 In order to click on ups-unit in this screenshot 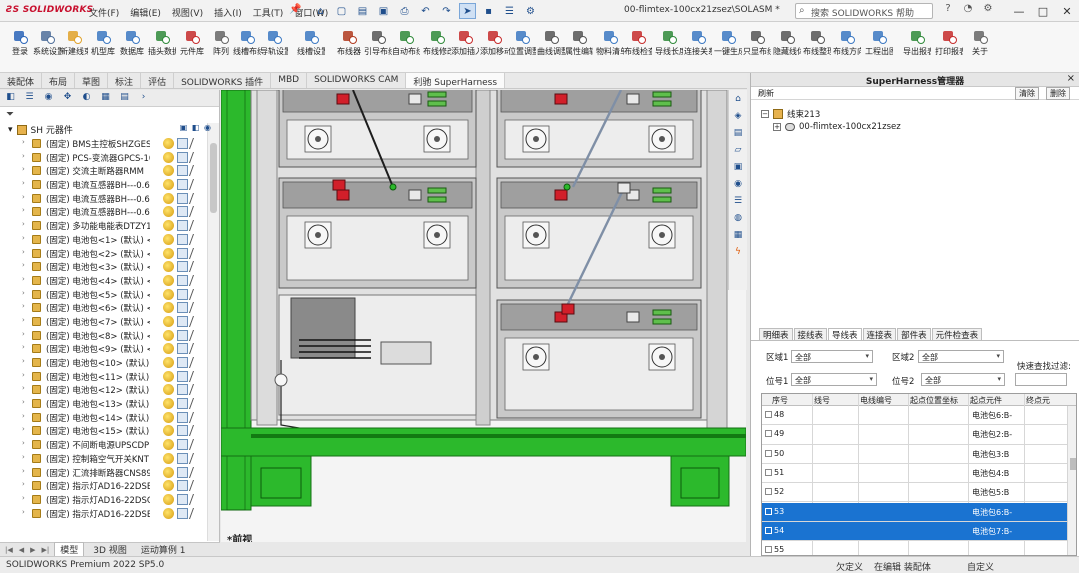, I will do `click(323, 328)`.